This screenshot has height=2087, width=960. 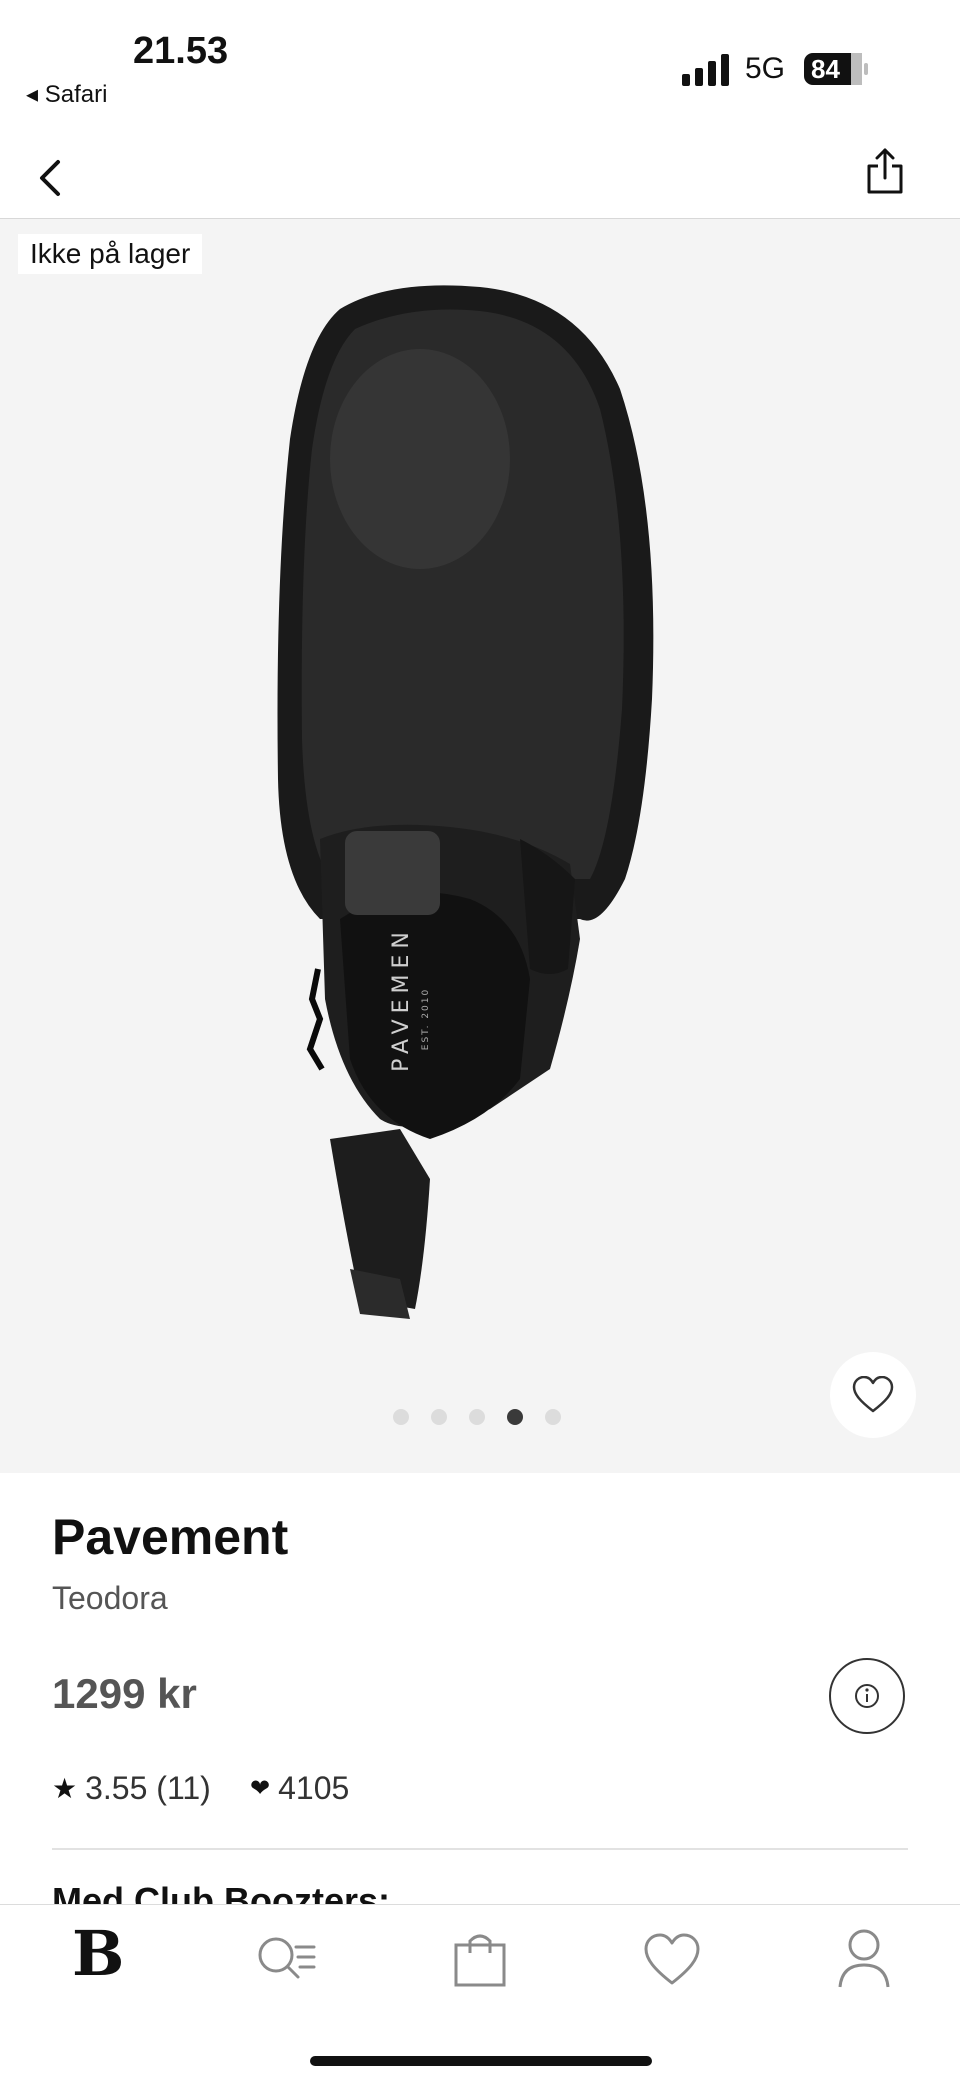 I want to click on tab-favorites, so click(x=672, y=1960).